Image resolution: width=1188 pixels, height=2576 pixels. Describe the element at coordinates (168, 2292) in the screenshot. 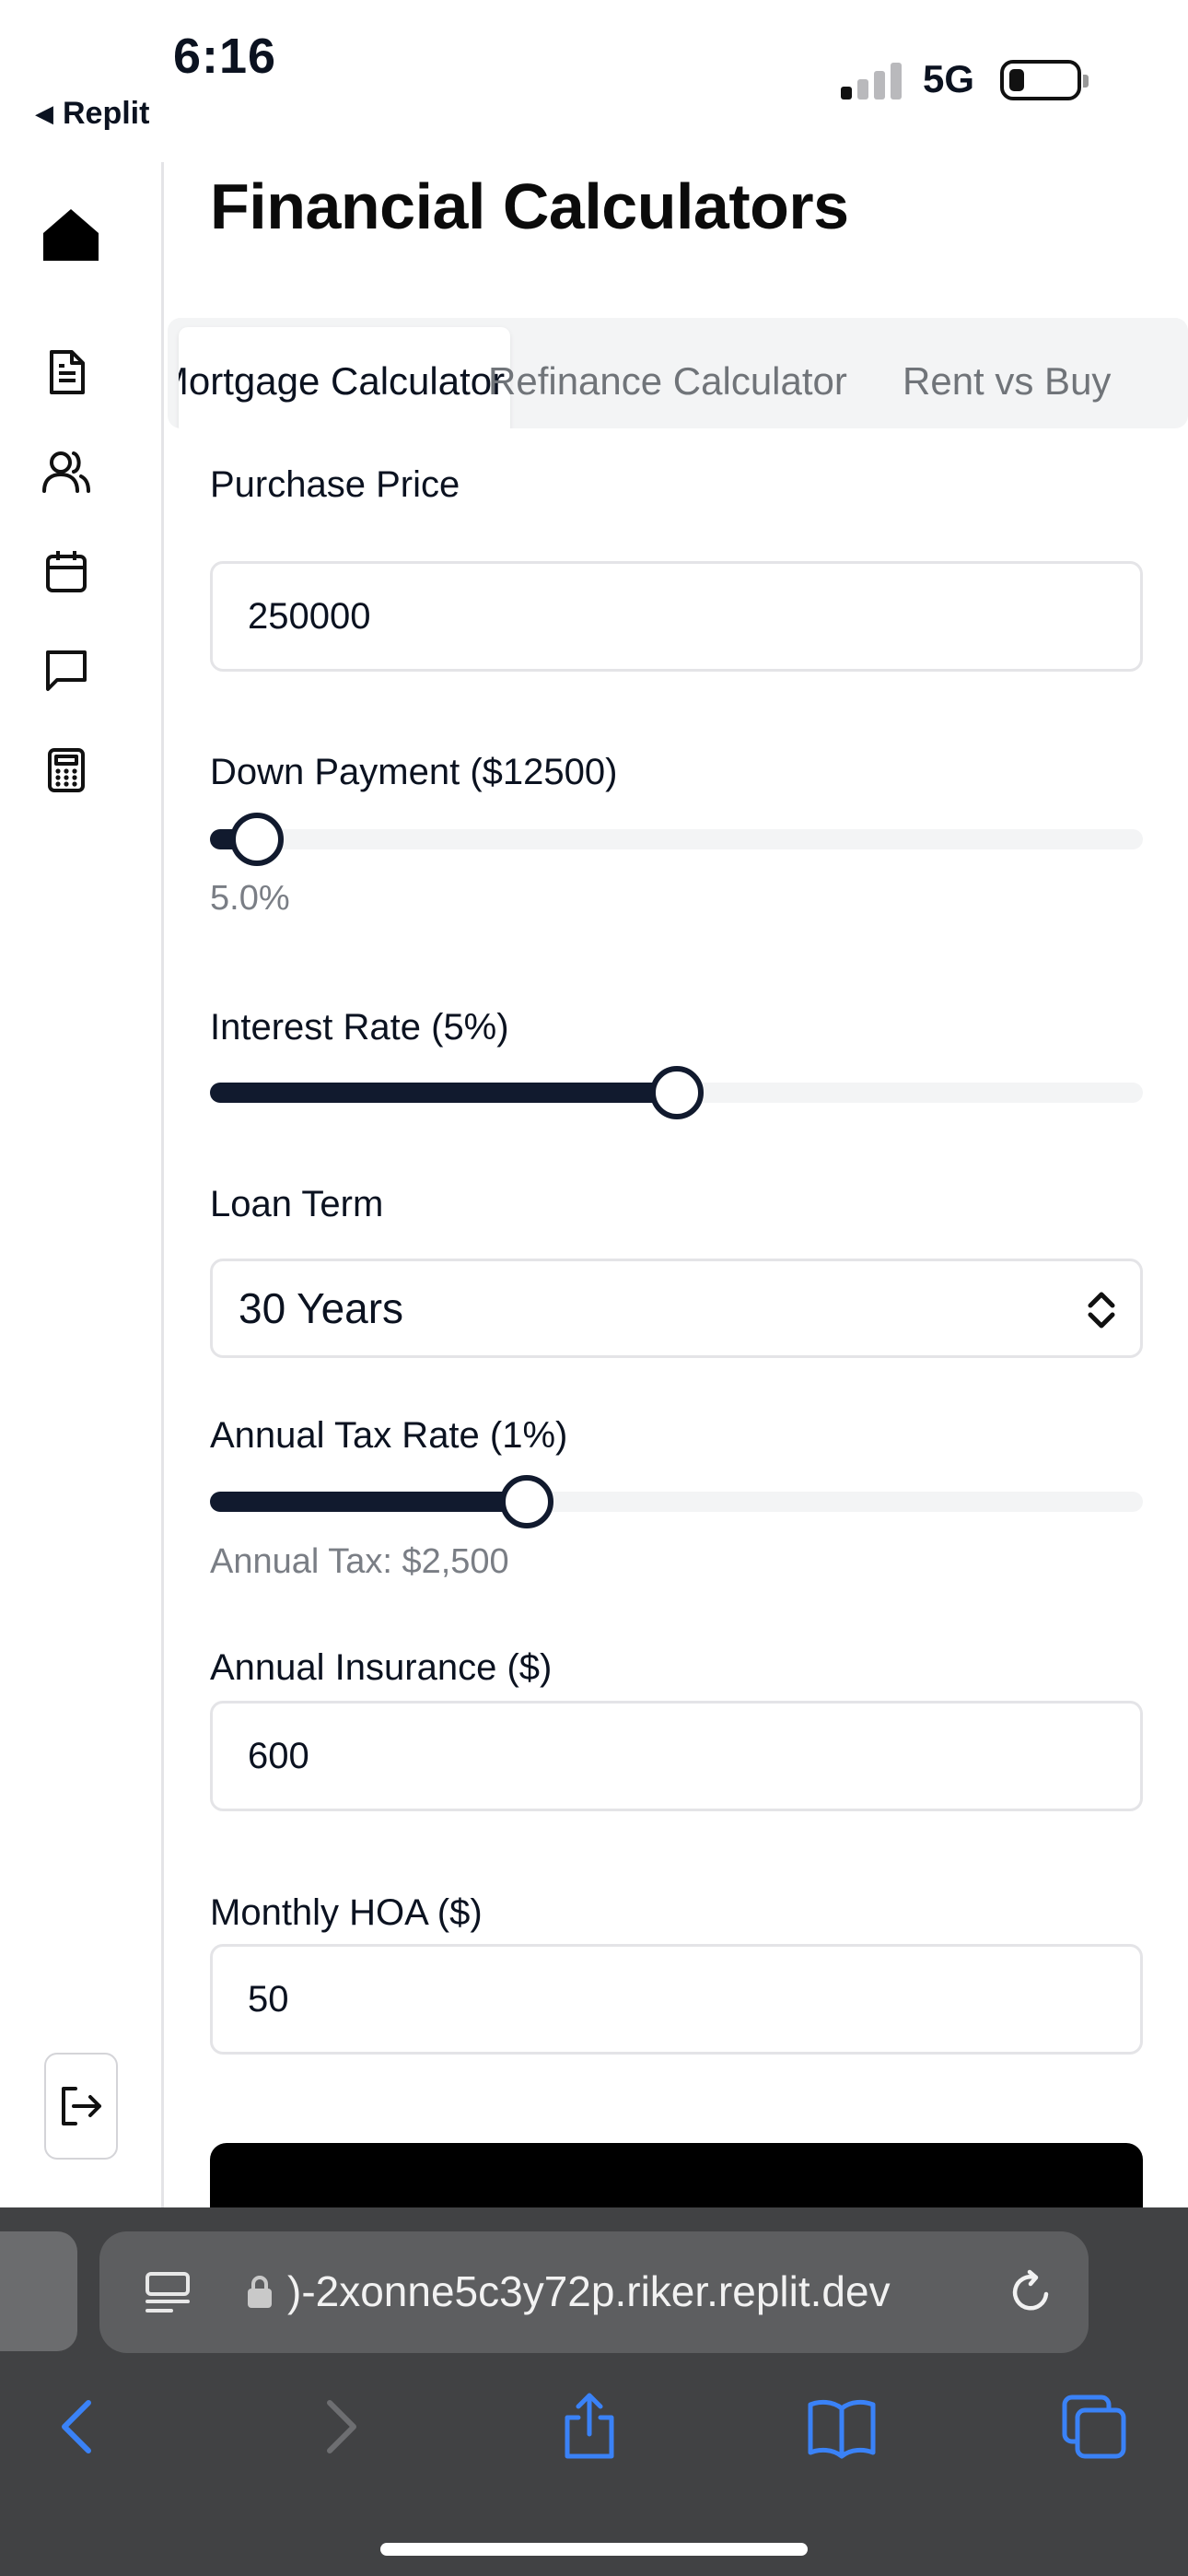

I see `reader-mode-icon` at that location.